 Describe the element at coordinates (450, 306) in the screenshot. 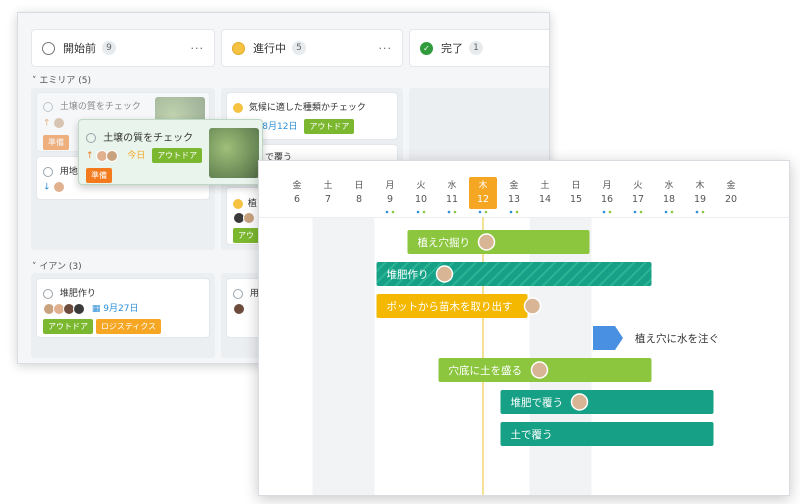

I see `task-bar-label: ポットから苗木を取り出す` at that location.